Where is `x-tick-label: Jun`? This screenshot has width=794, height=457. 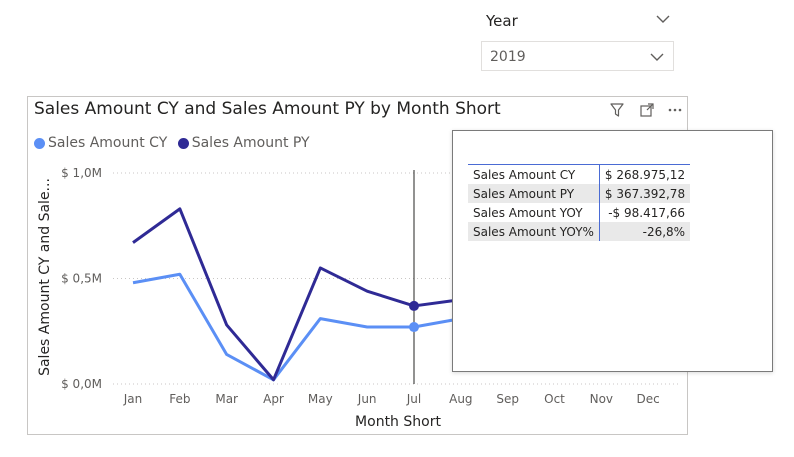
x-tick-label: Jun is located at coordinates (367, 399).